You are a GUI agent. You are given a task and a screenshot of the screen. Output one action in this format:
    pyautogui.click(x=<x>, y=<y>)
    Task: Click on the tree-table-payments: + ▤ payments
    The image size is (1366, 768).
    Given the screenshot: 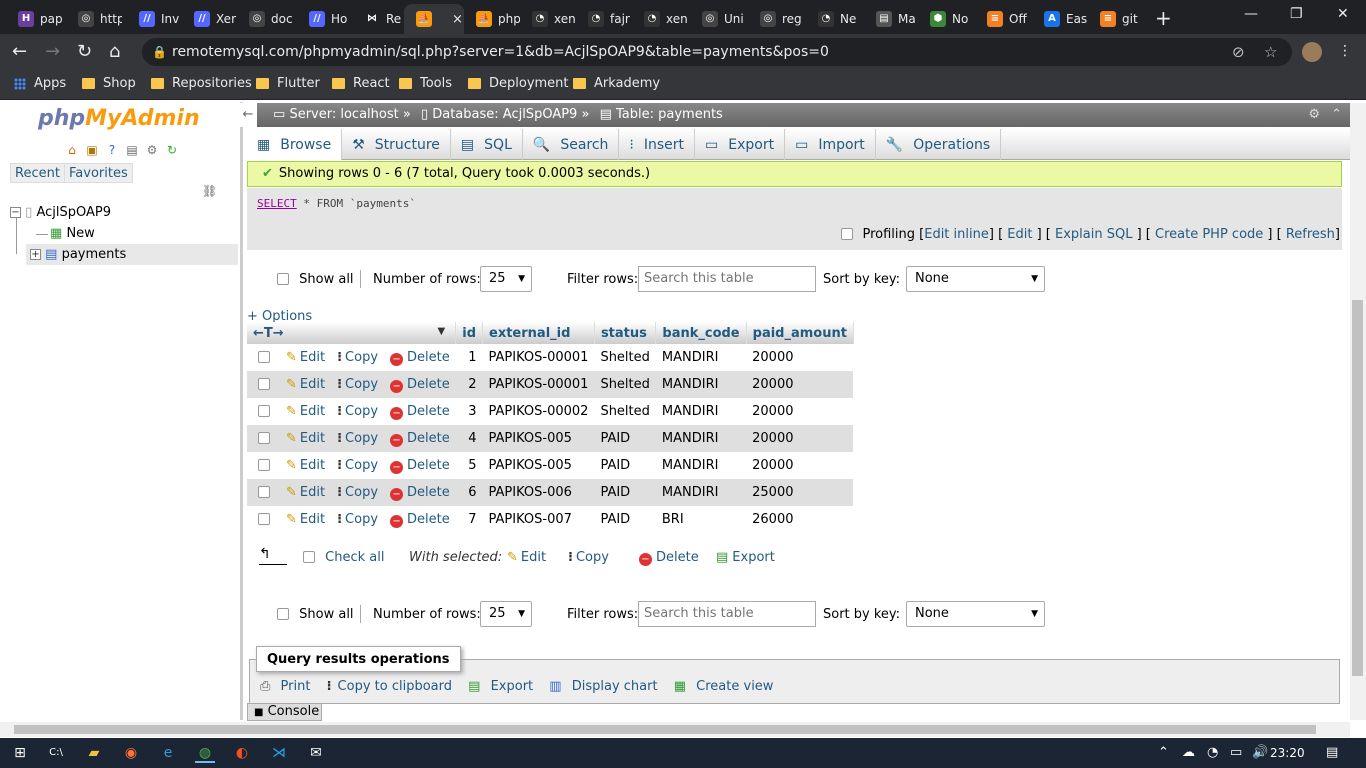 What is the action you would take?
    pyautogui.click(x=132, y=254)
    